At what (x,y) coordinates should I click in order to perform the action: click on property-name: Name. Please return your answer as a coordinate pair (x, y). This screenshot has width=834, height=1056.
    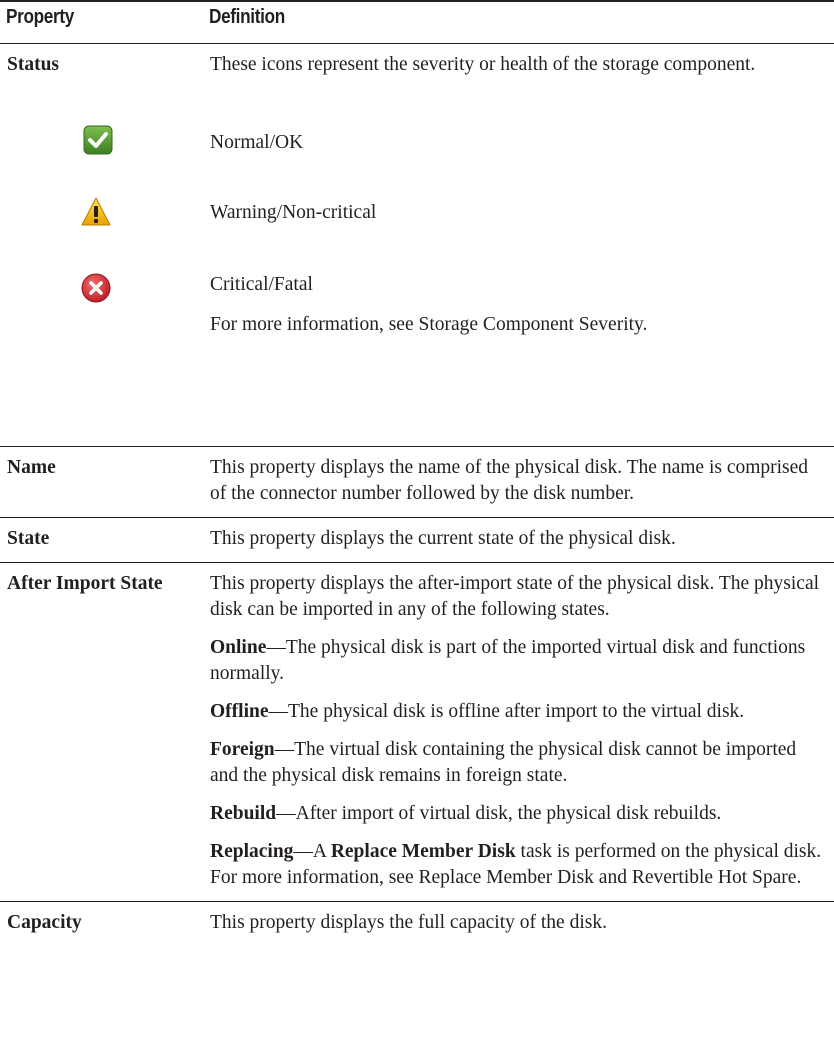
    Looking at the image, I should click on (31, 467).